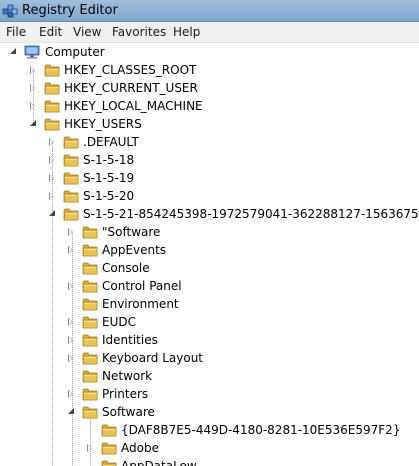 The width and height of the screenshot is (419, 466). What do you see at coordinates (128, 412) in the screenshot?
I see `tree-node-label: Software` at bounding box center [128, 412].